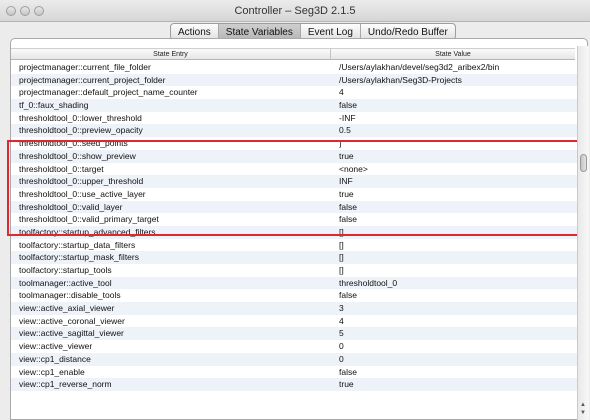 The image size is (590, 420). Describe the element at coordinates (583, 413) in the screenshot. I see `scroll-down-arrow-icon: ▼` at that location.